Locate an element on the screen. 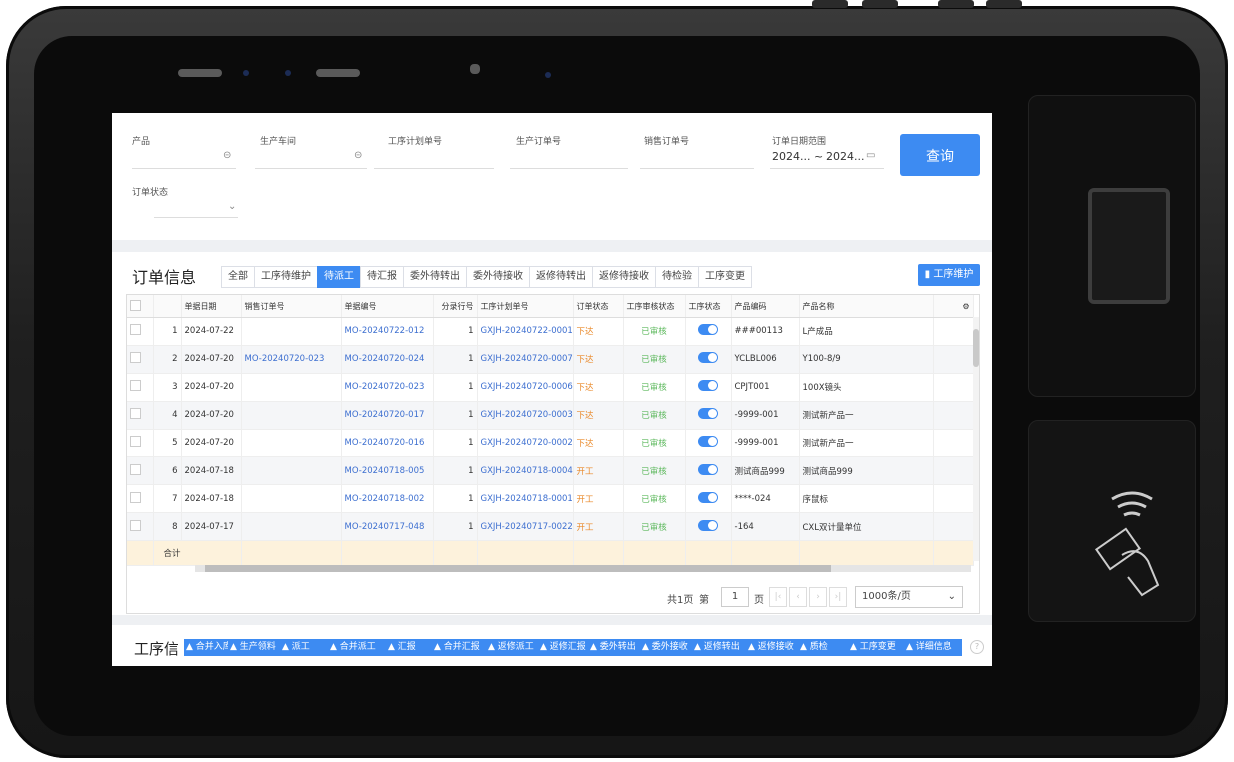 The width and height of the screenshot is (1234, 762). prev-page-icon: ‹ is located at coordinates (798, 597).